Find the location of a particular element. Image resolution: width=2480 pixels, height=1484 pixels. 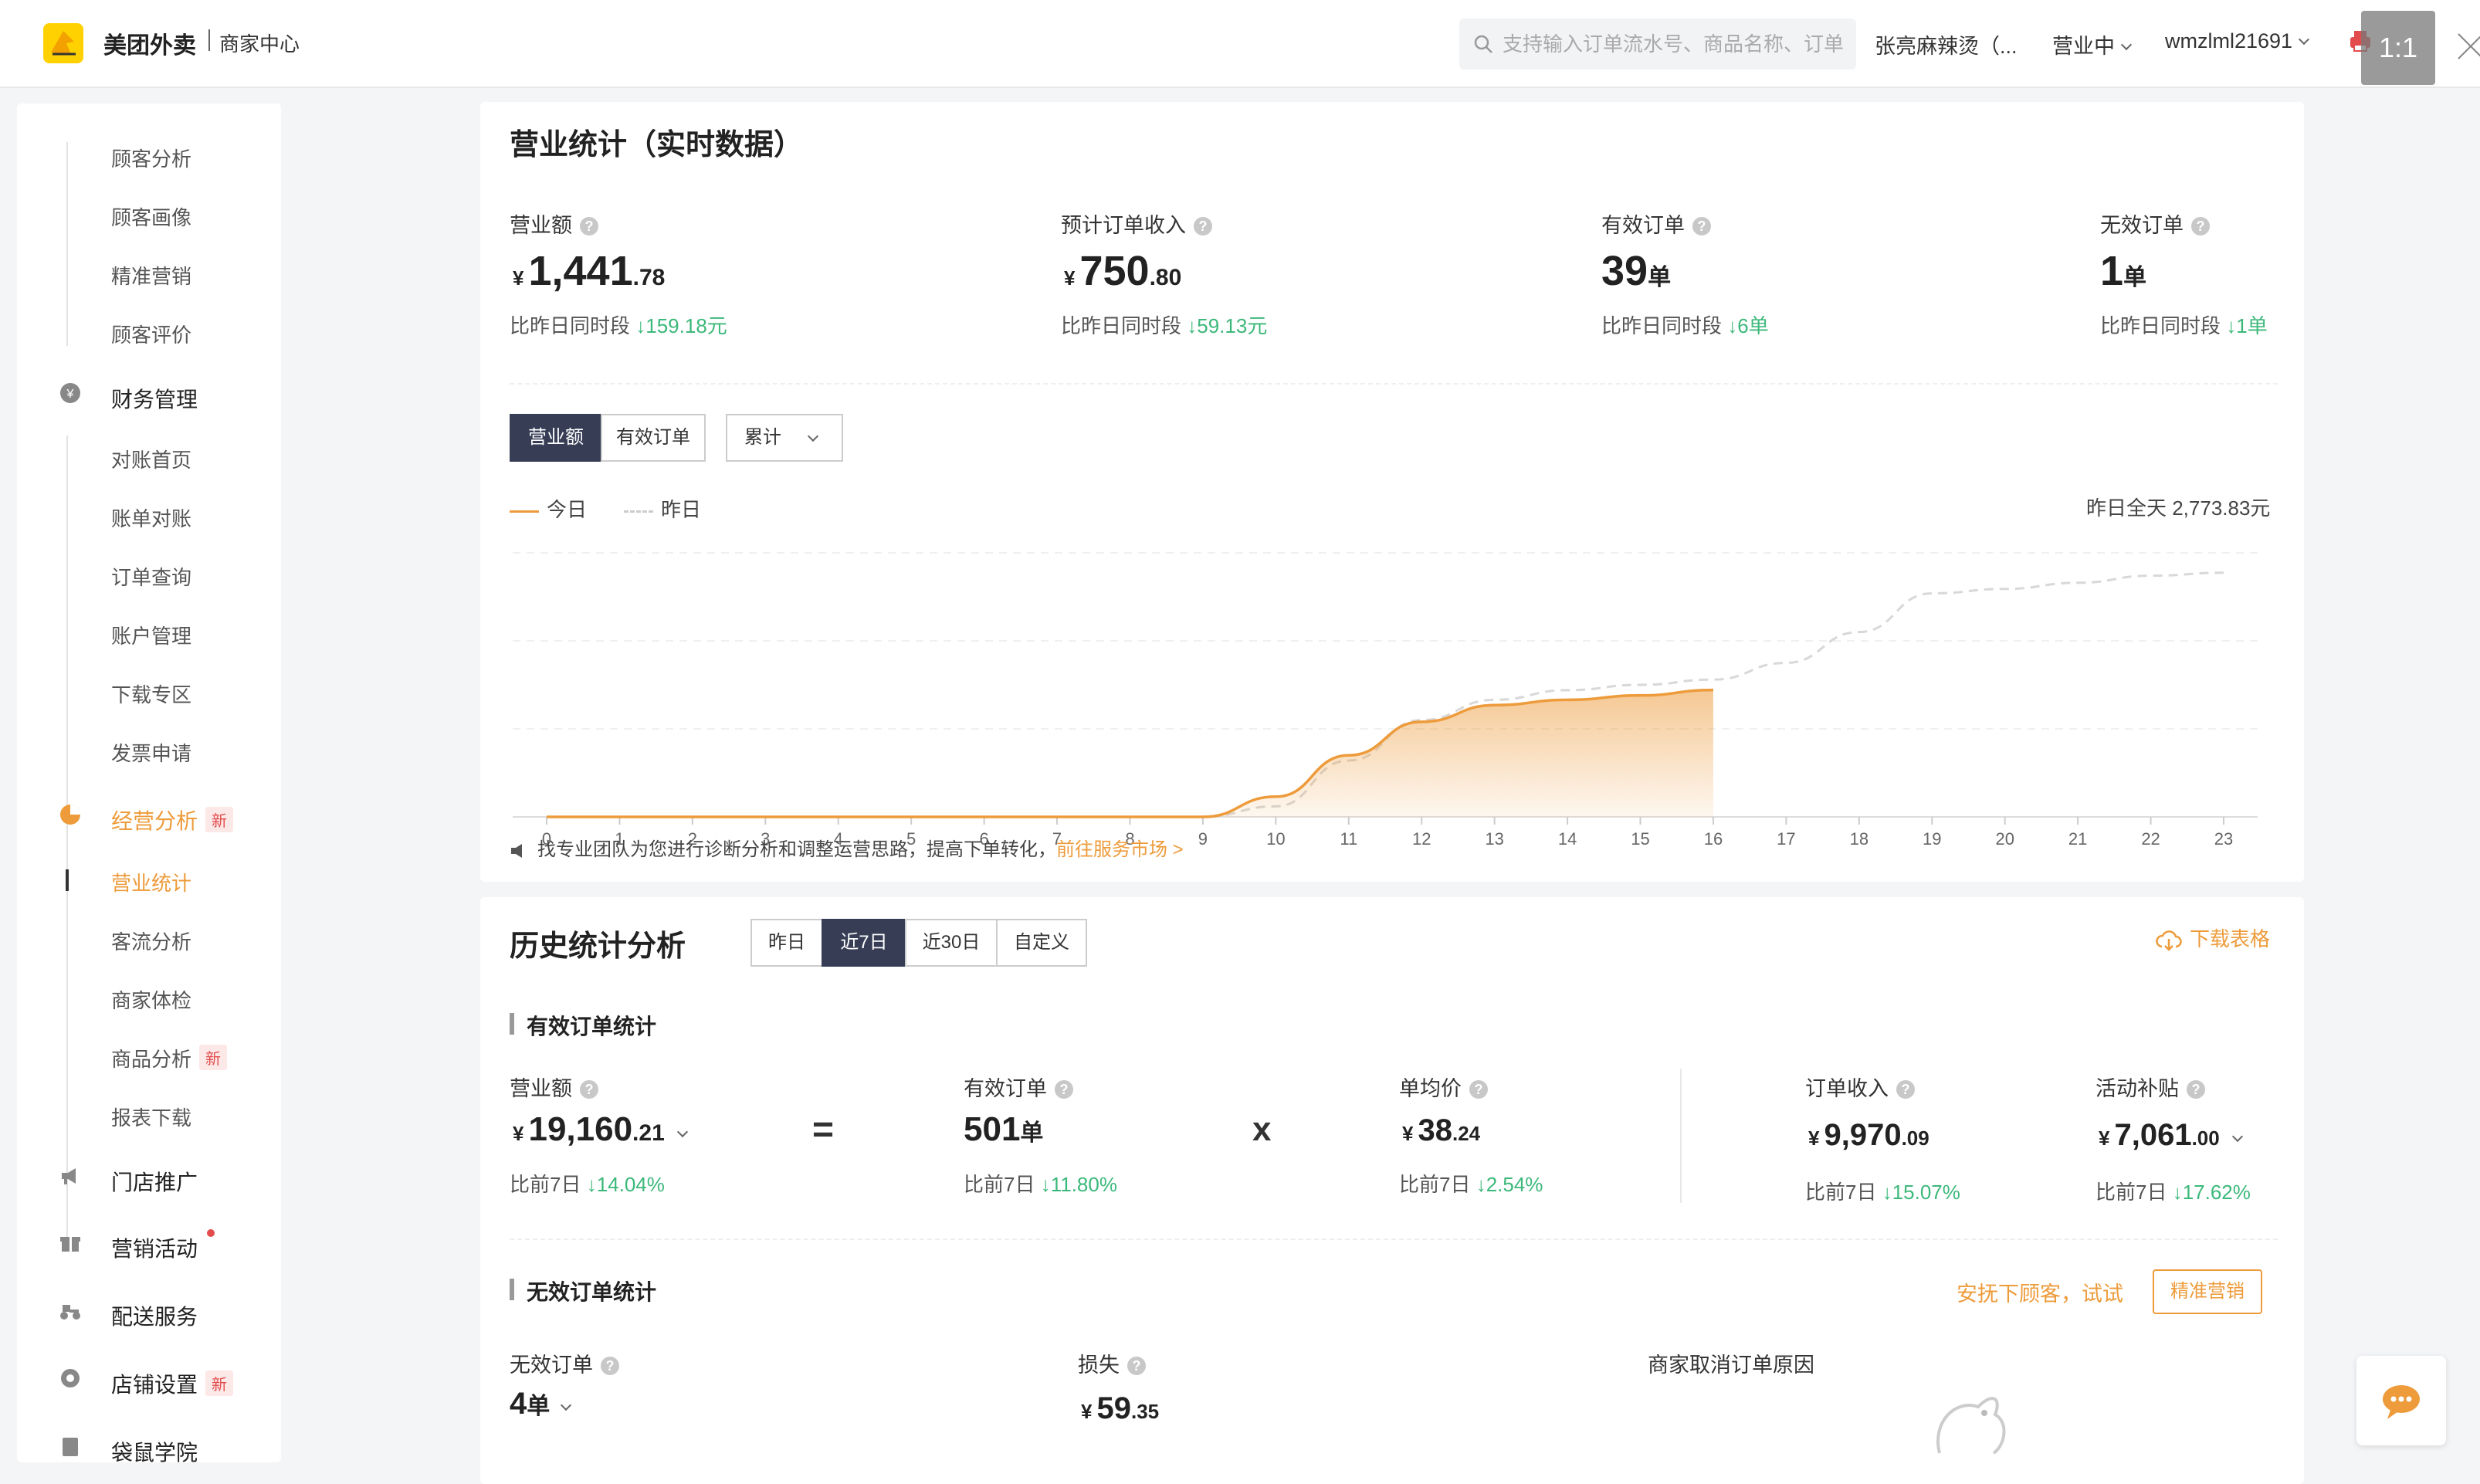

service-tip-text: 找专业团队为您进行诊断分析和调整运营思路，提高下单转化， is located at coordinates (796, 849).